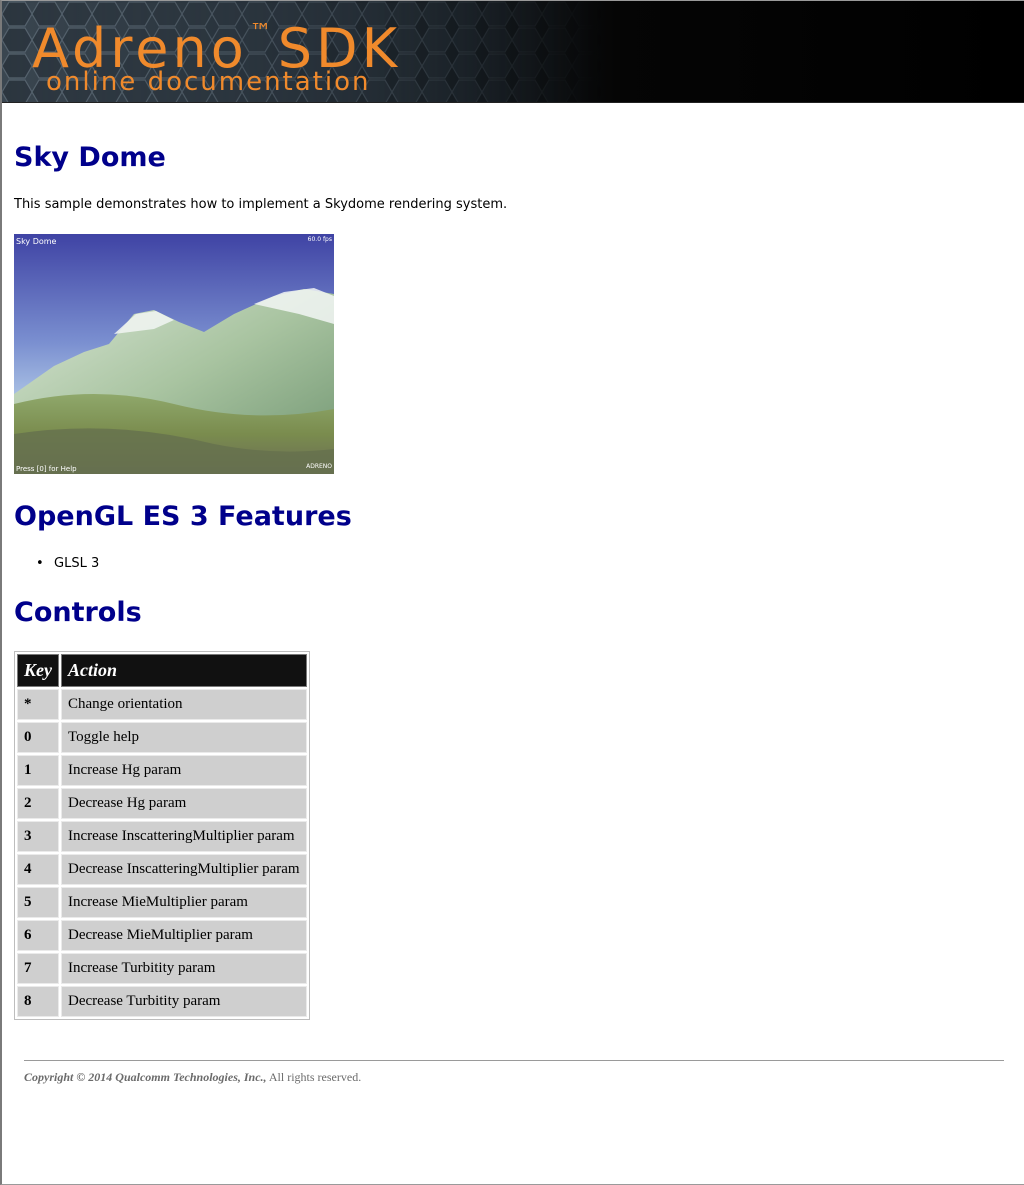 The height and width of the screenshot is (1185, 1024). I want to click on control-key-cell: 4, so click(38, 869).